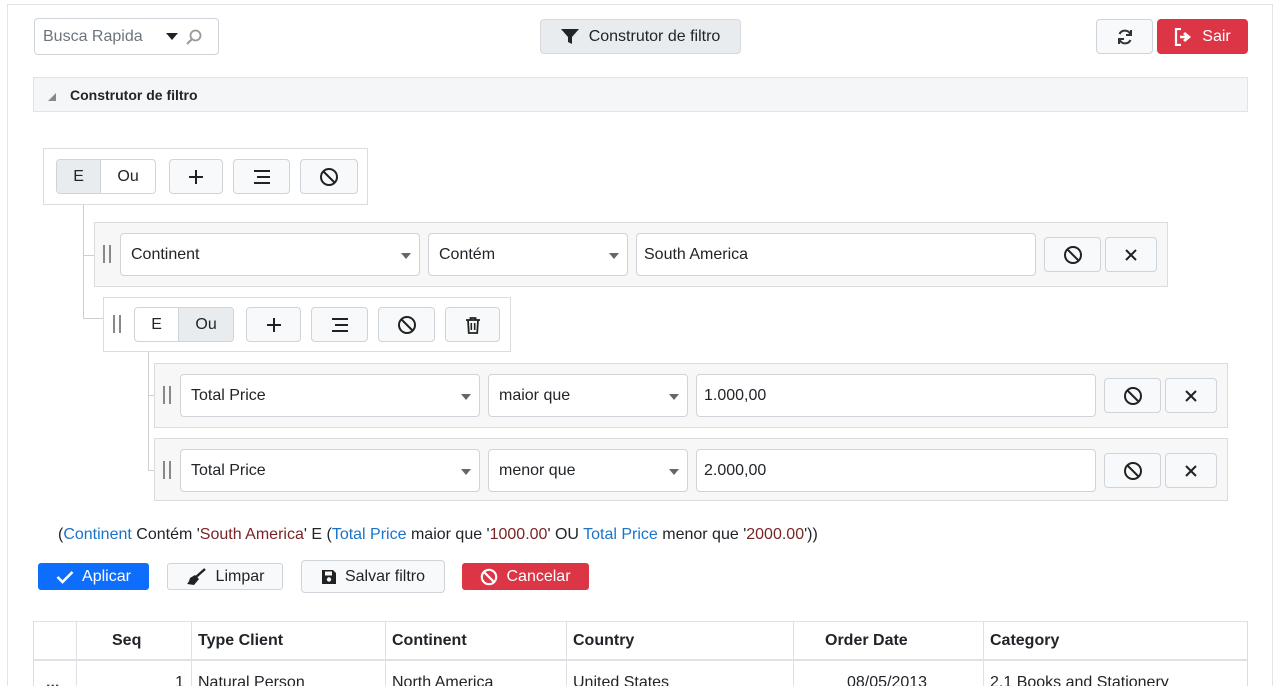 The height and width of the screenshot is (686, 1282). What do you see at coordinates (467, 254) in the screenshot?
I see `rule1-operator-value: Contém` at bounding box center [467, 254].